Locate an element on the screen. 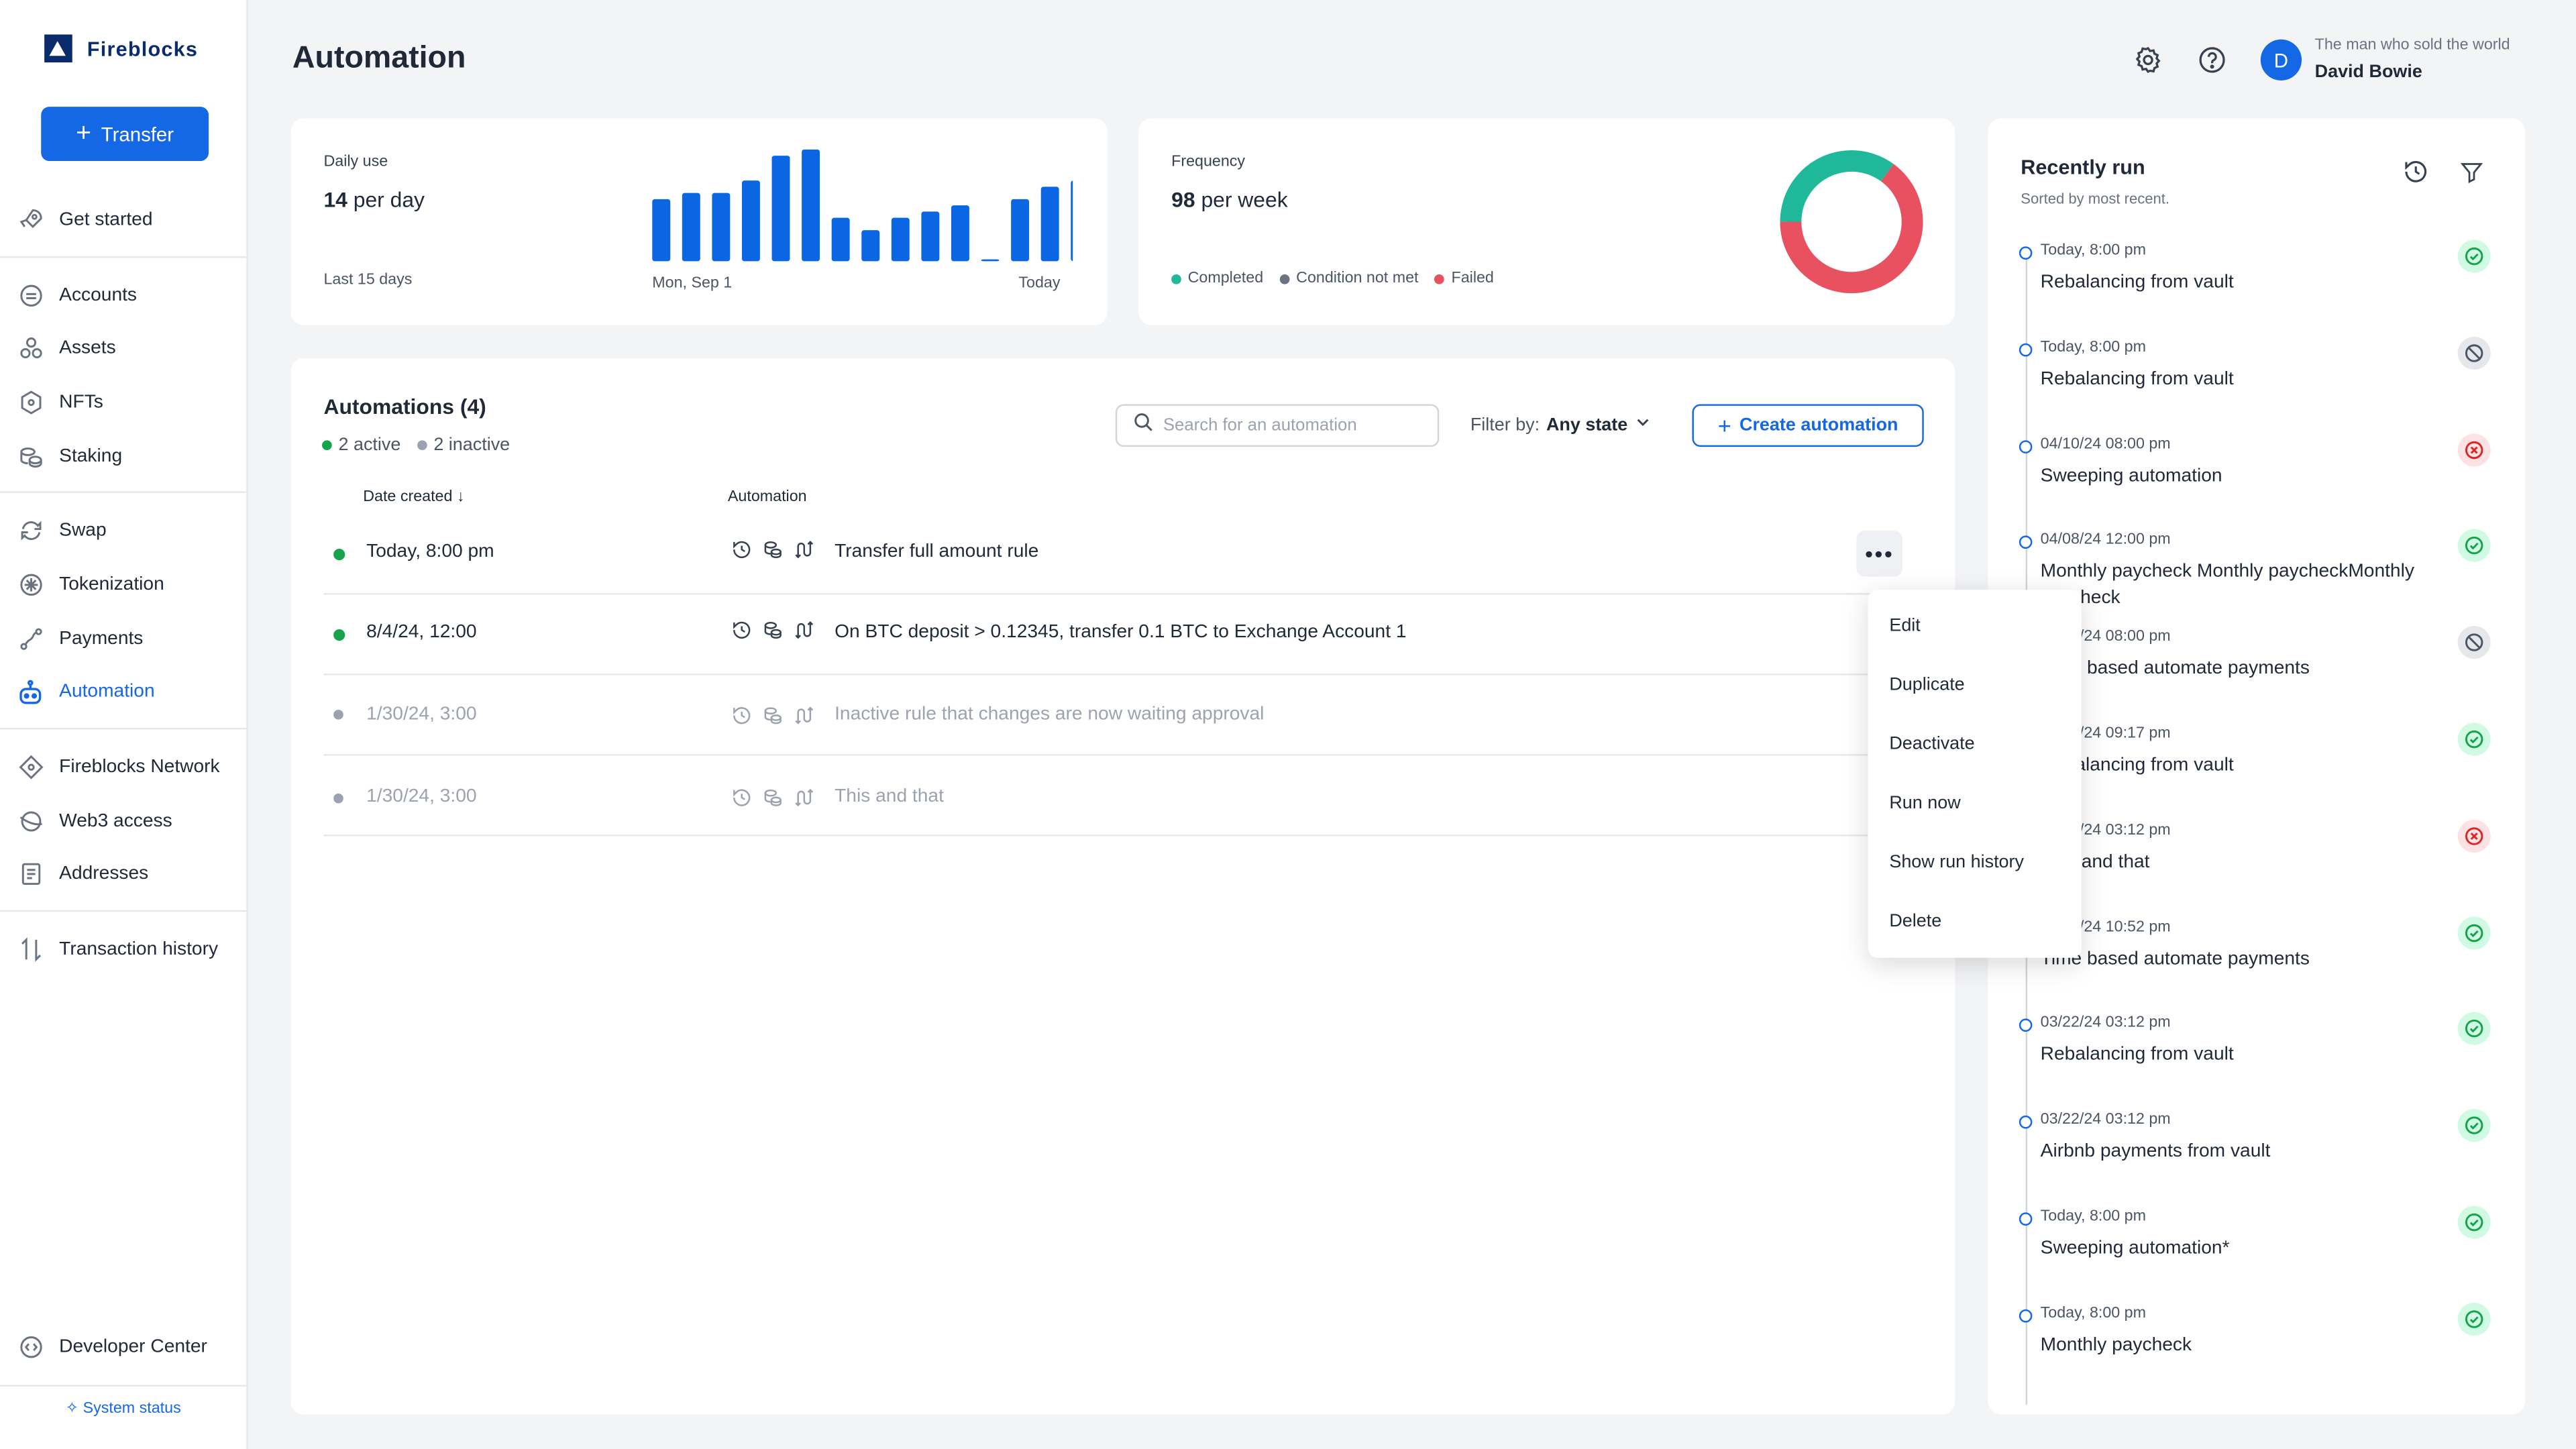  legend-condition-not-met: Condition not met is located at coordinates (1349, 279).